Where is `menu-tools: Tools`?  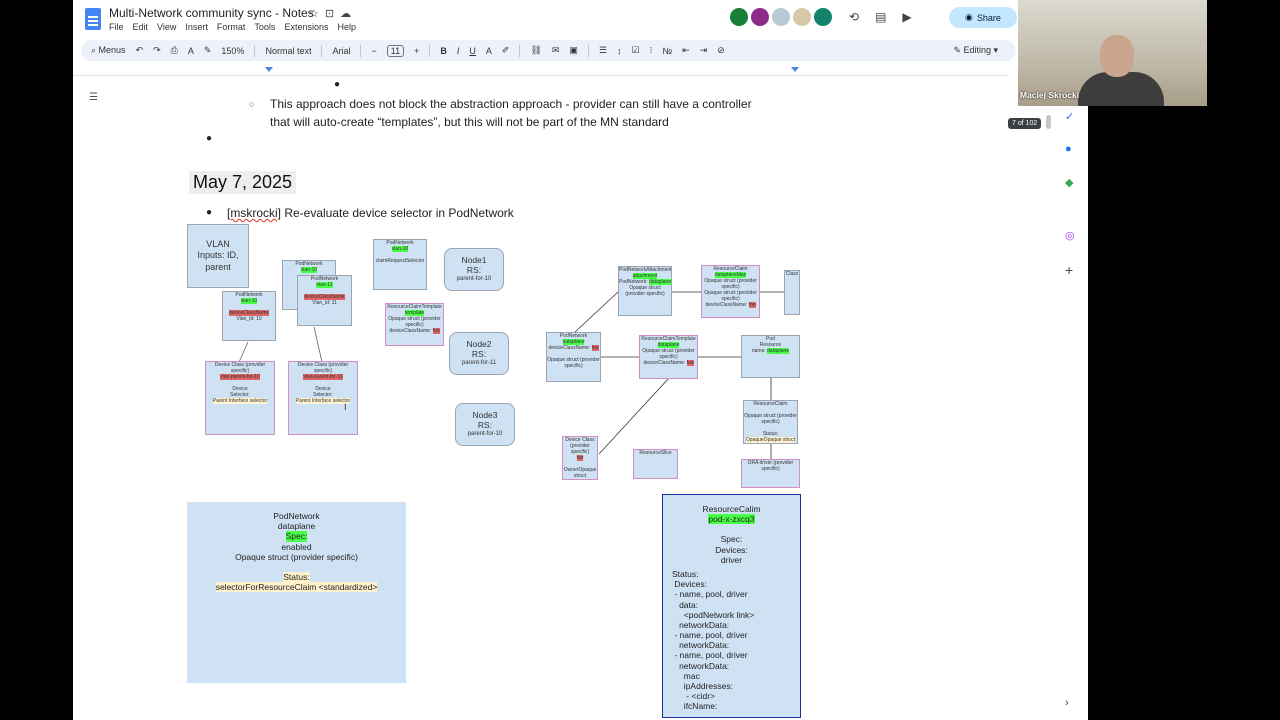 menu-tools: Tools is located at coordinates (264, 27).